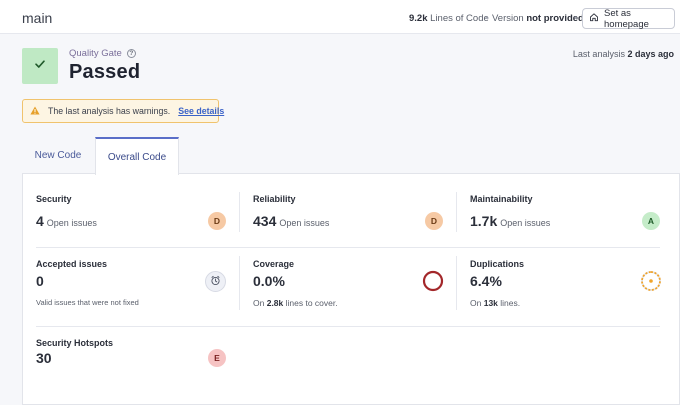  I want to click on last-analysis: Last analysis 2 days ago, so click(623, 54).